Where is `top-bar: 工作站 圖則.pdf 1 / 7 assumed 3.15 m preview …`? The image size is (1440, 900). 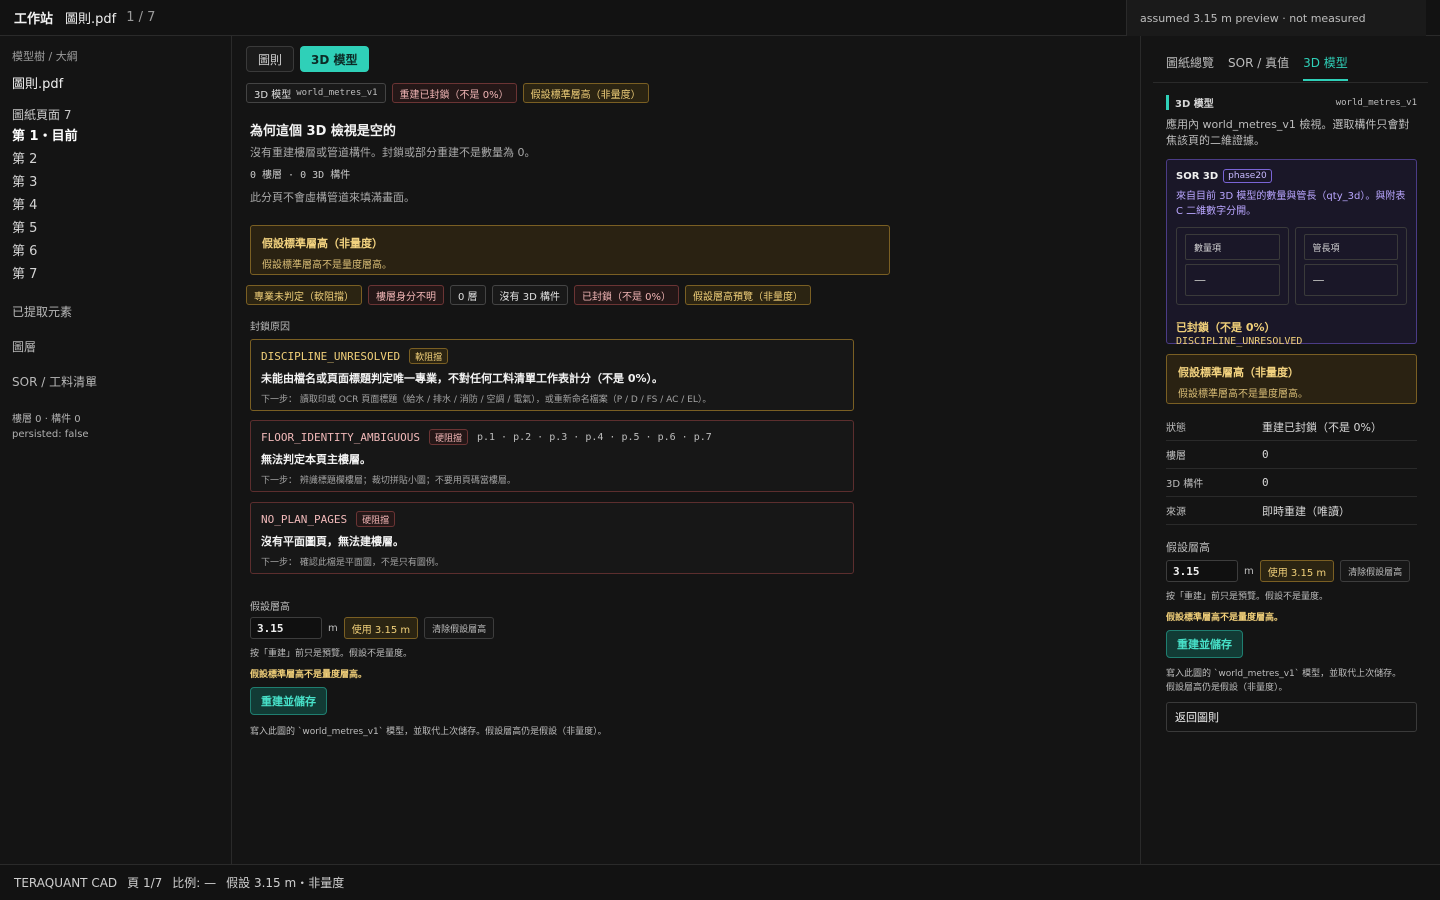
top-bar: 工作站 圖則.pdf 1 / 7 assumed 3.15 m preview … is located at coordinates (720, 18).